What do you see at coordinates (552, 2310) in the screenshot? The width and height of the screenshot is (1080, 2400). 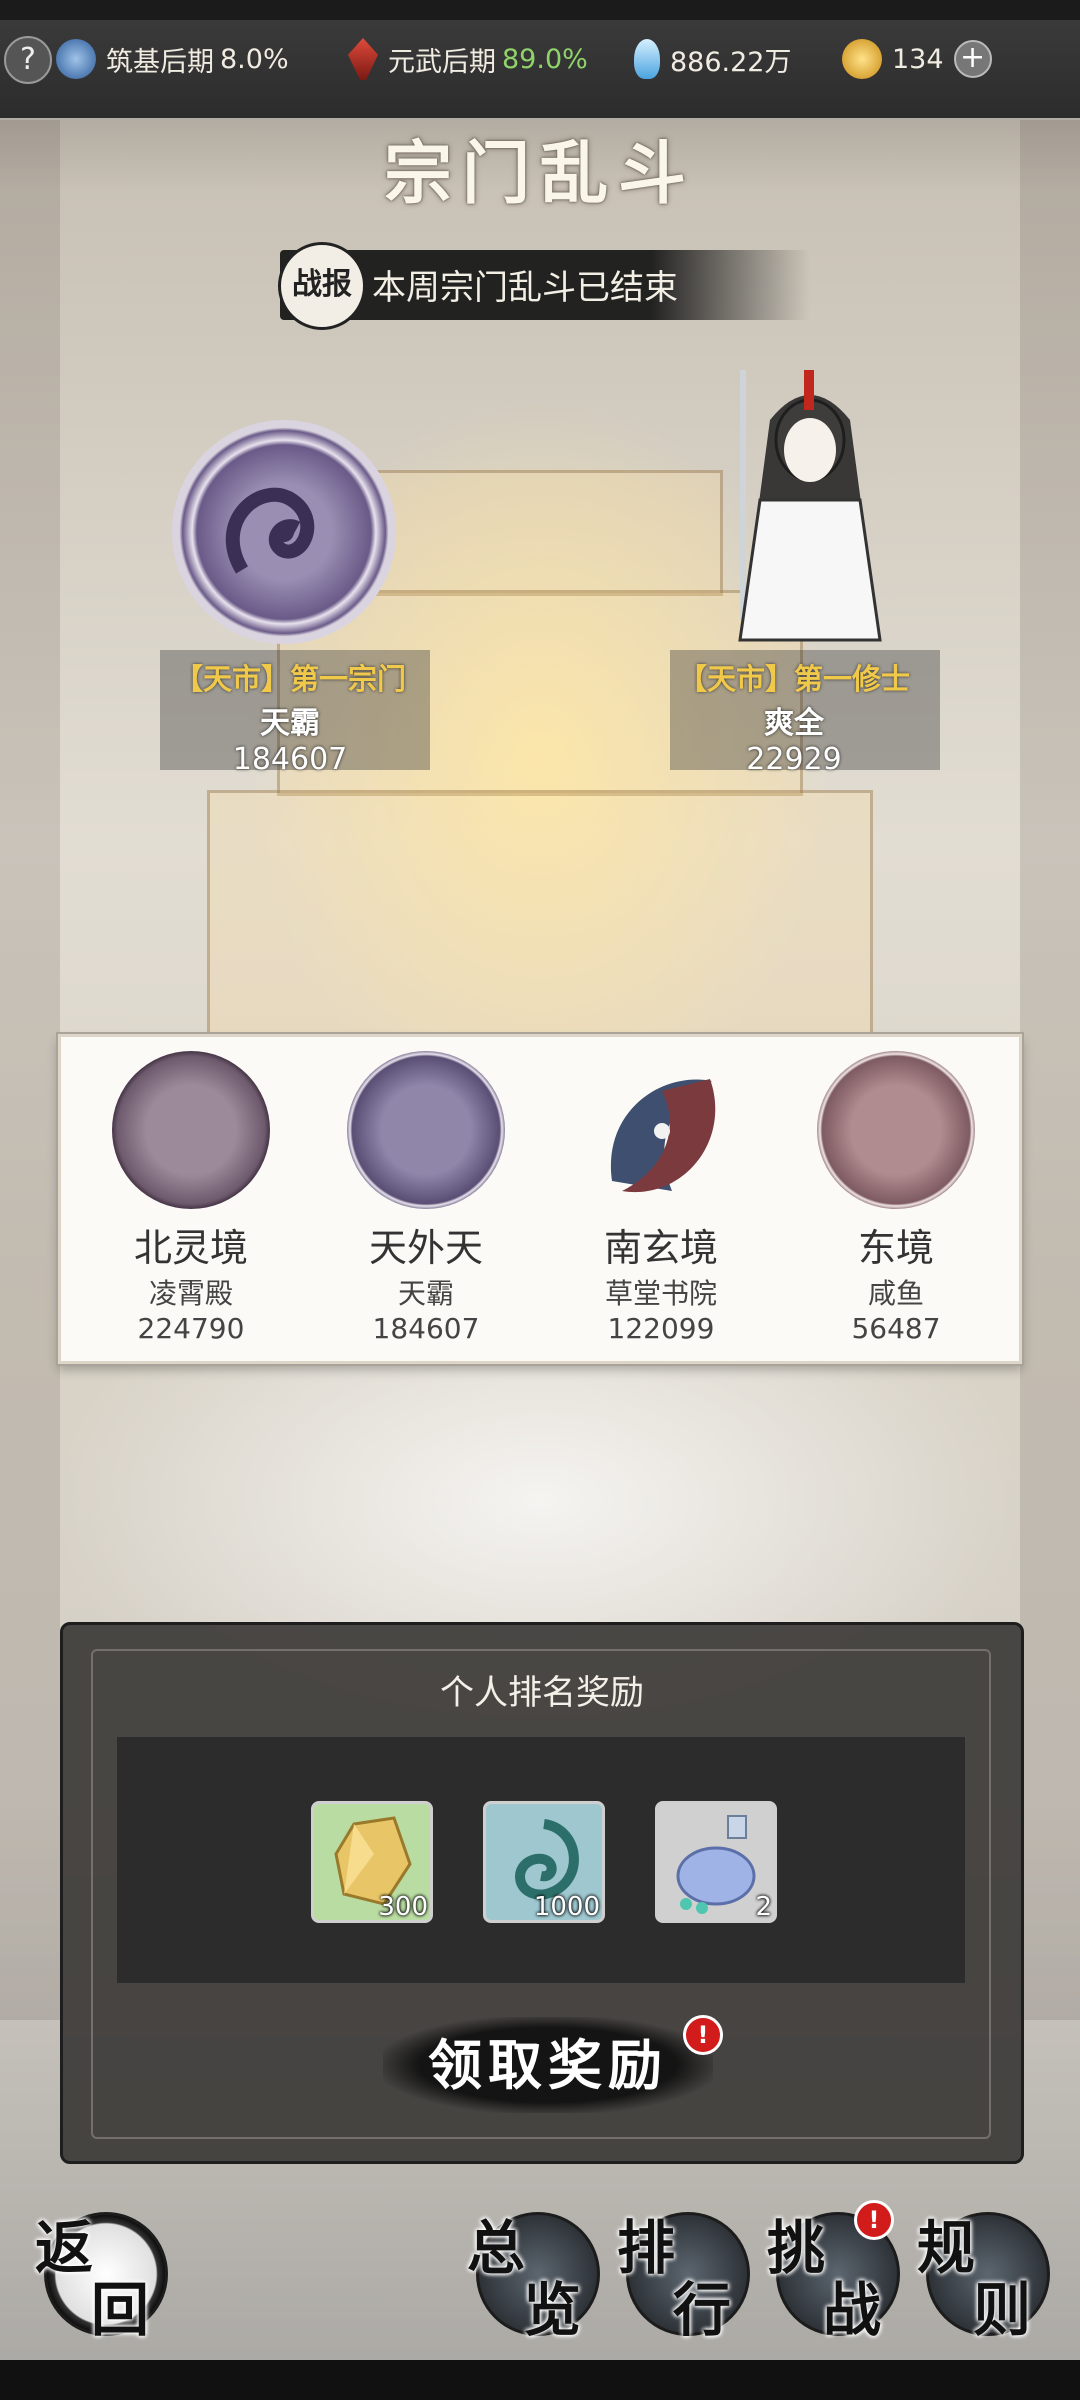 I see `overview-char-2: 览` at bounding box center [552, 2310].